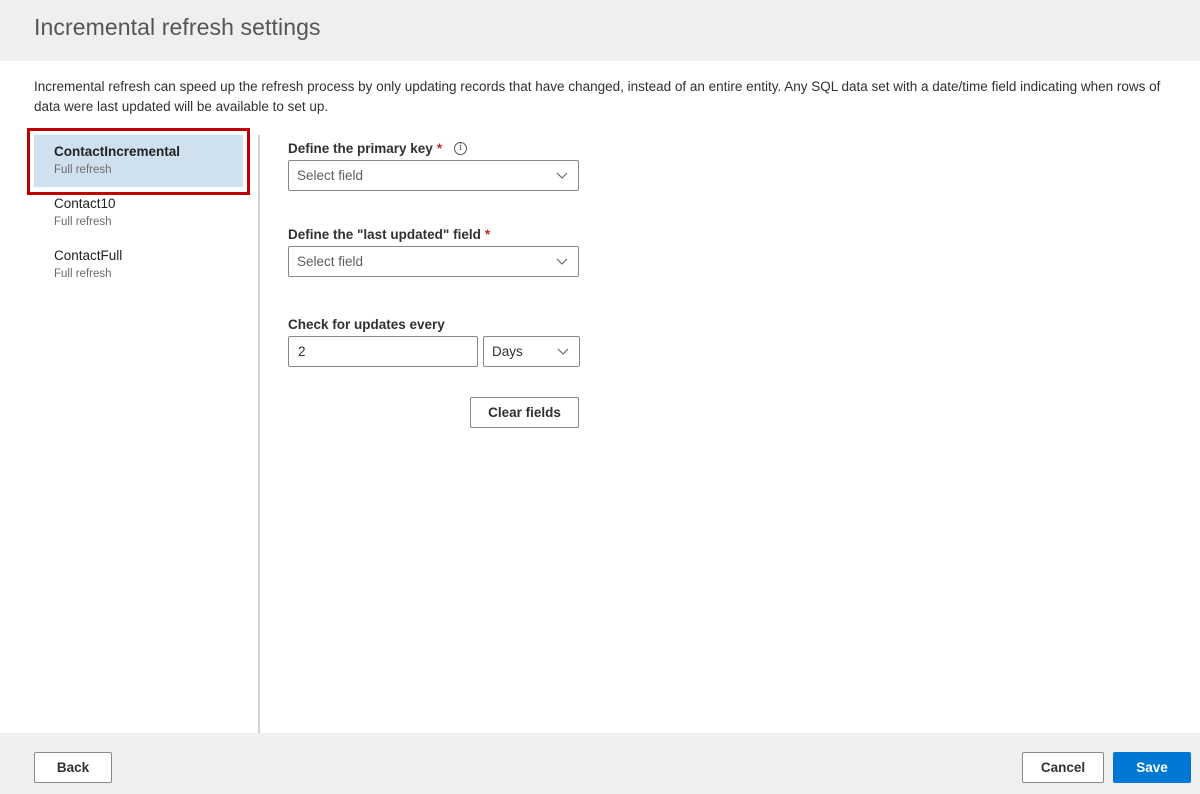  I want to click on back-button: Back, so click(73, 767).